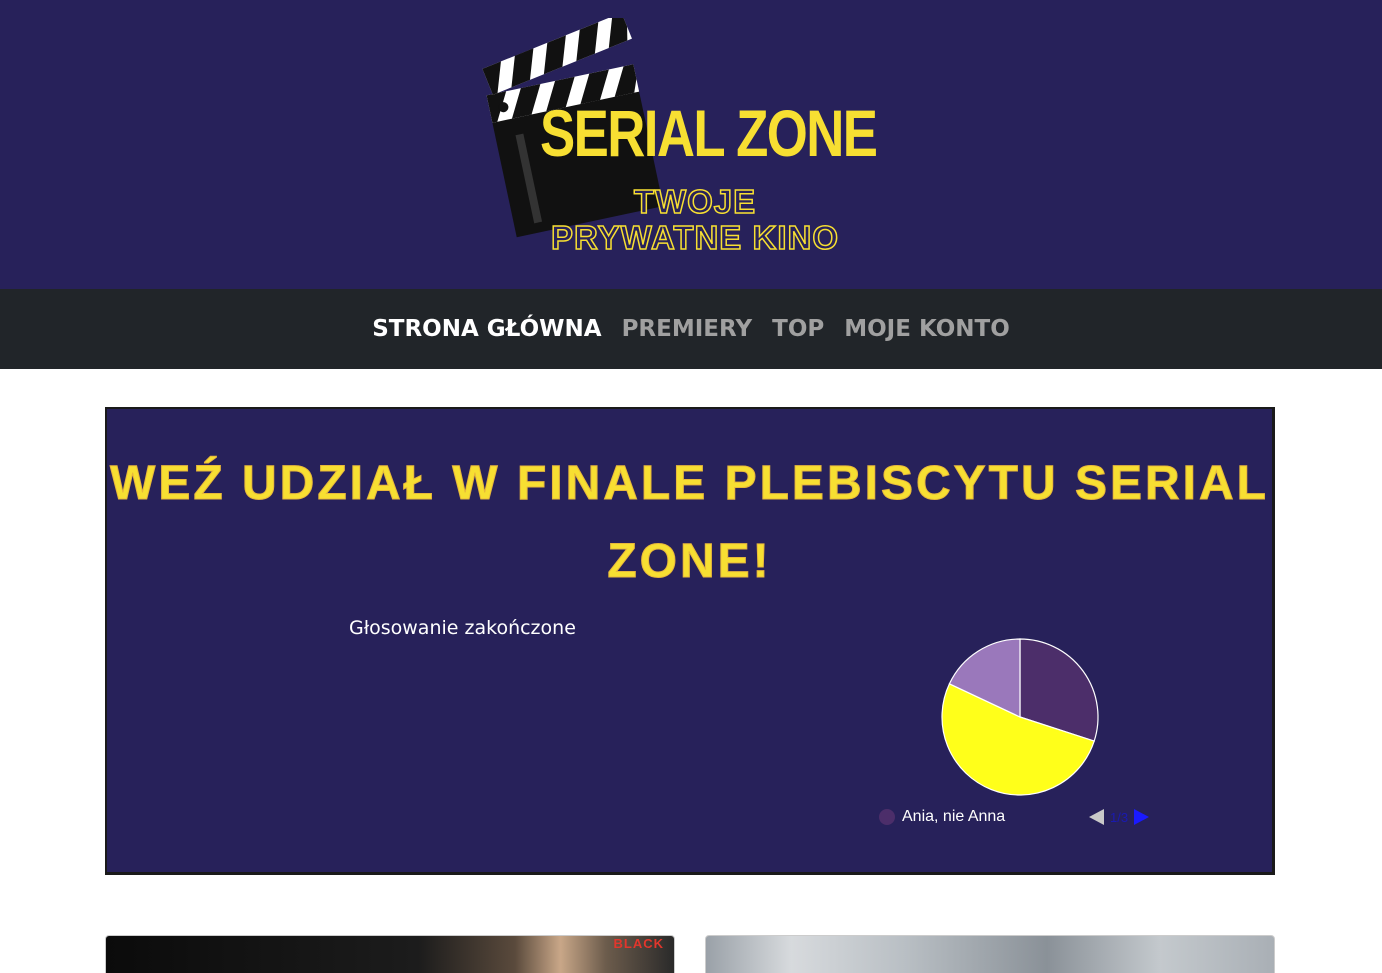  Describe the element at coordinates (798, 329) in the screenshot. I see `nav-item-top: TOP` at that location.